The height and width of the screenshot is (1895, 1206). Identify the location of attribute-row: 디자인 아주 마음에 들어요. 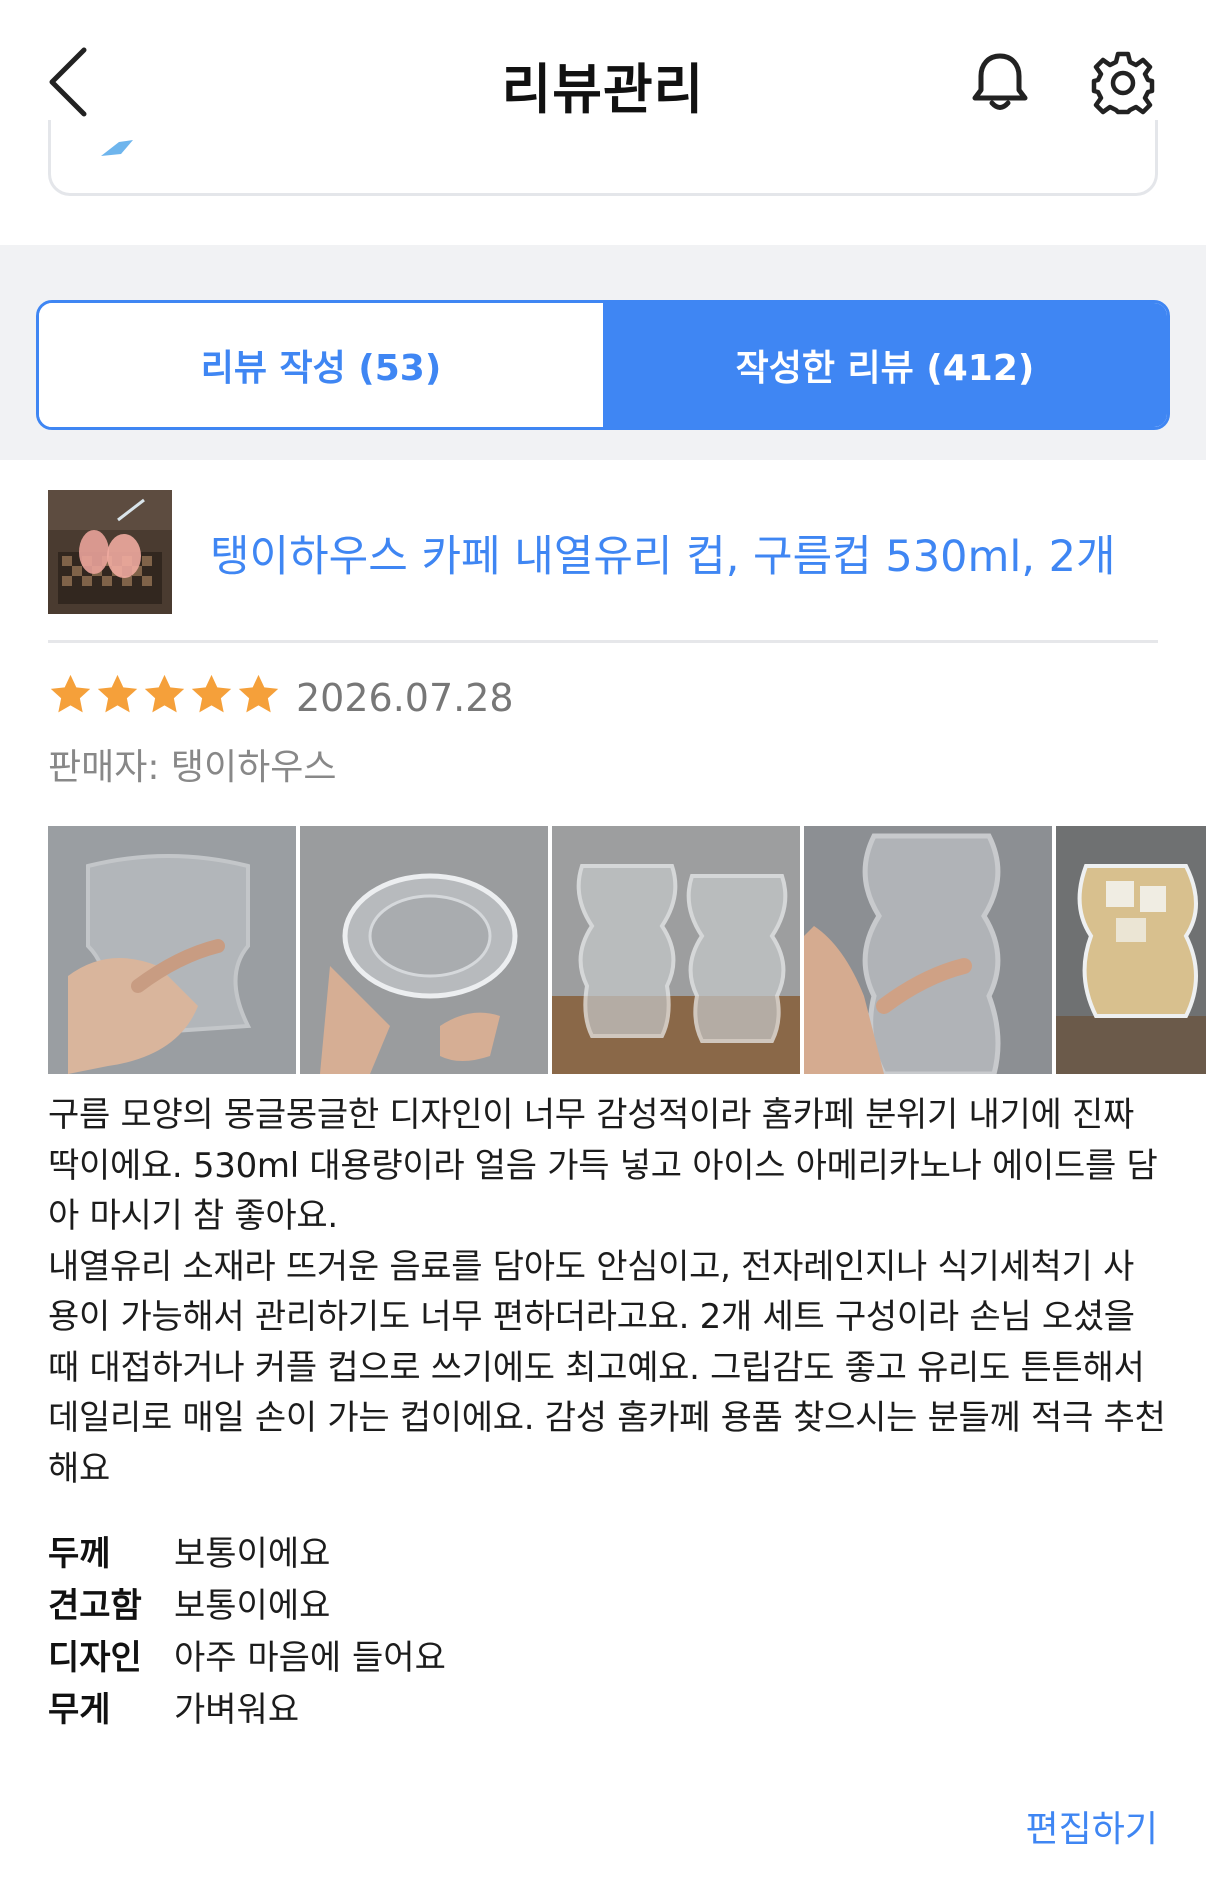
(548, 1654).